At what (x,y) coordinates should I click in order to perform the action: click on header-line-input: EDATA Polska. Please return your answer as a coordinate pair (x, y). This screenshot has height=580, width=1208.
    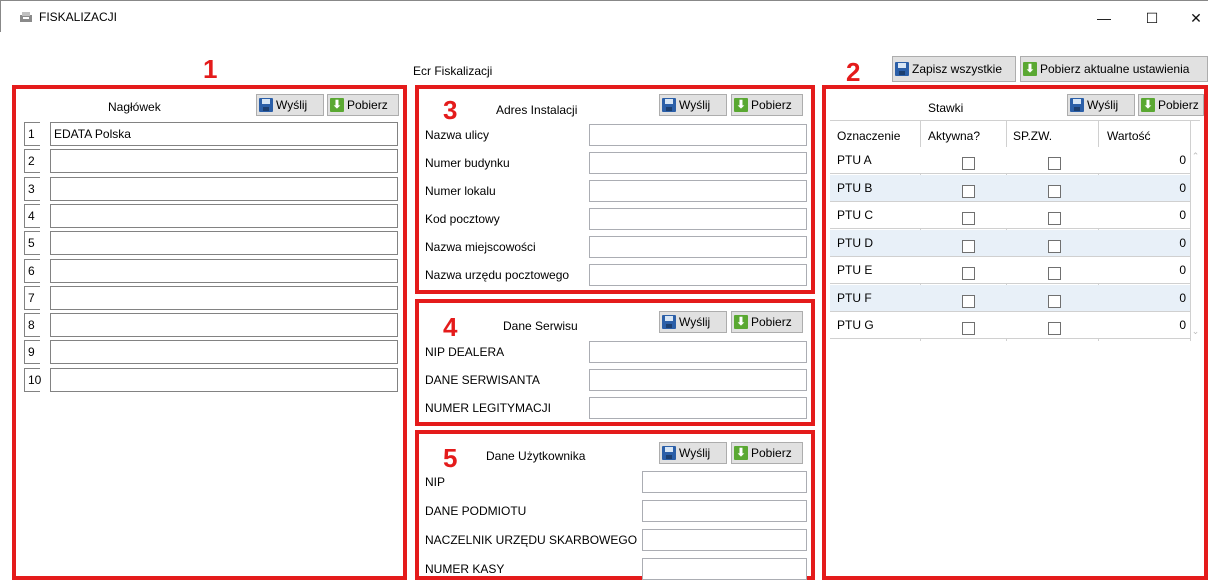
    Looking at the image, I should click on (224, 134).